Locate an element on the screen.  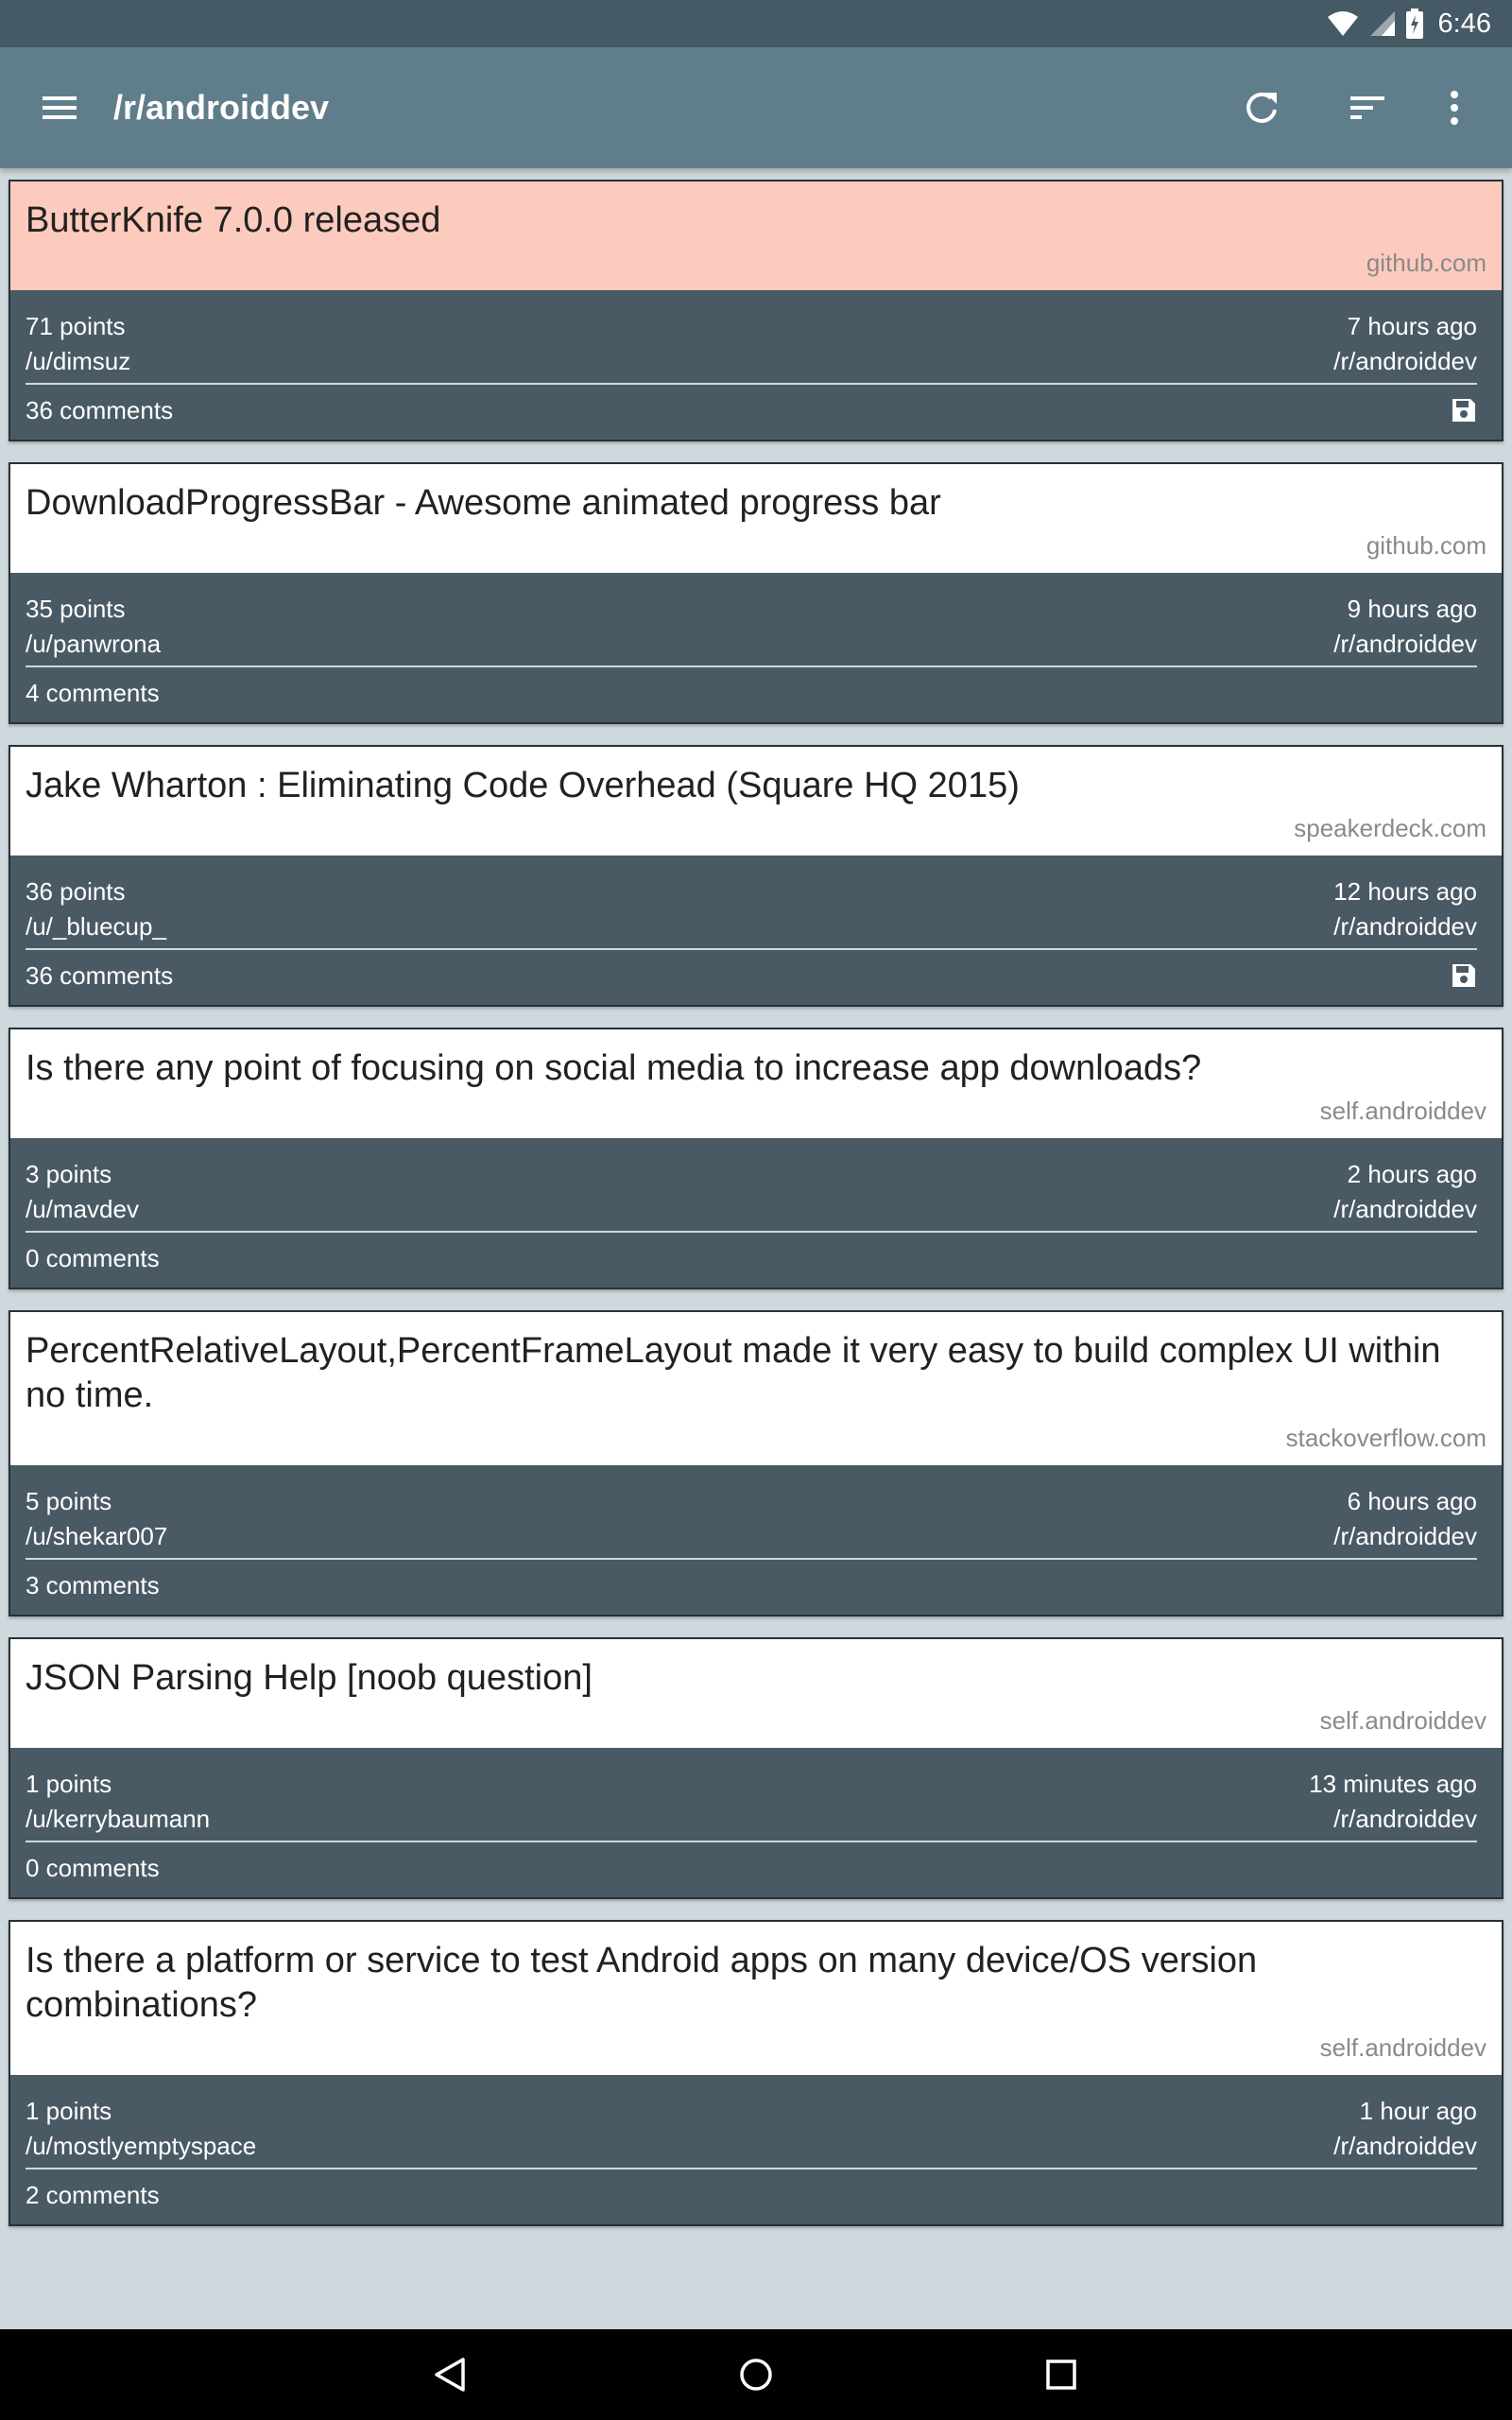
post-points: 36 points is located at coordinates (76, 891).